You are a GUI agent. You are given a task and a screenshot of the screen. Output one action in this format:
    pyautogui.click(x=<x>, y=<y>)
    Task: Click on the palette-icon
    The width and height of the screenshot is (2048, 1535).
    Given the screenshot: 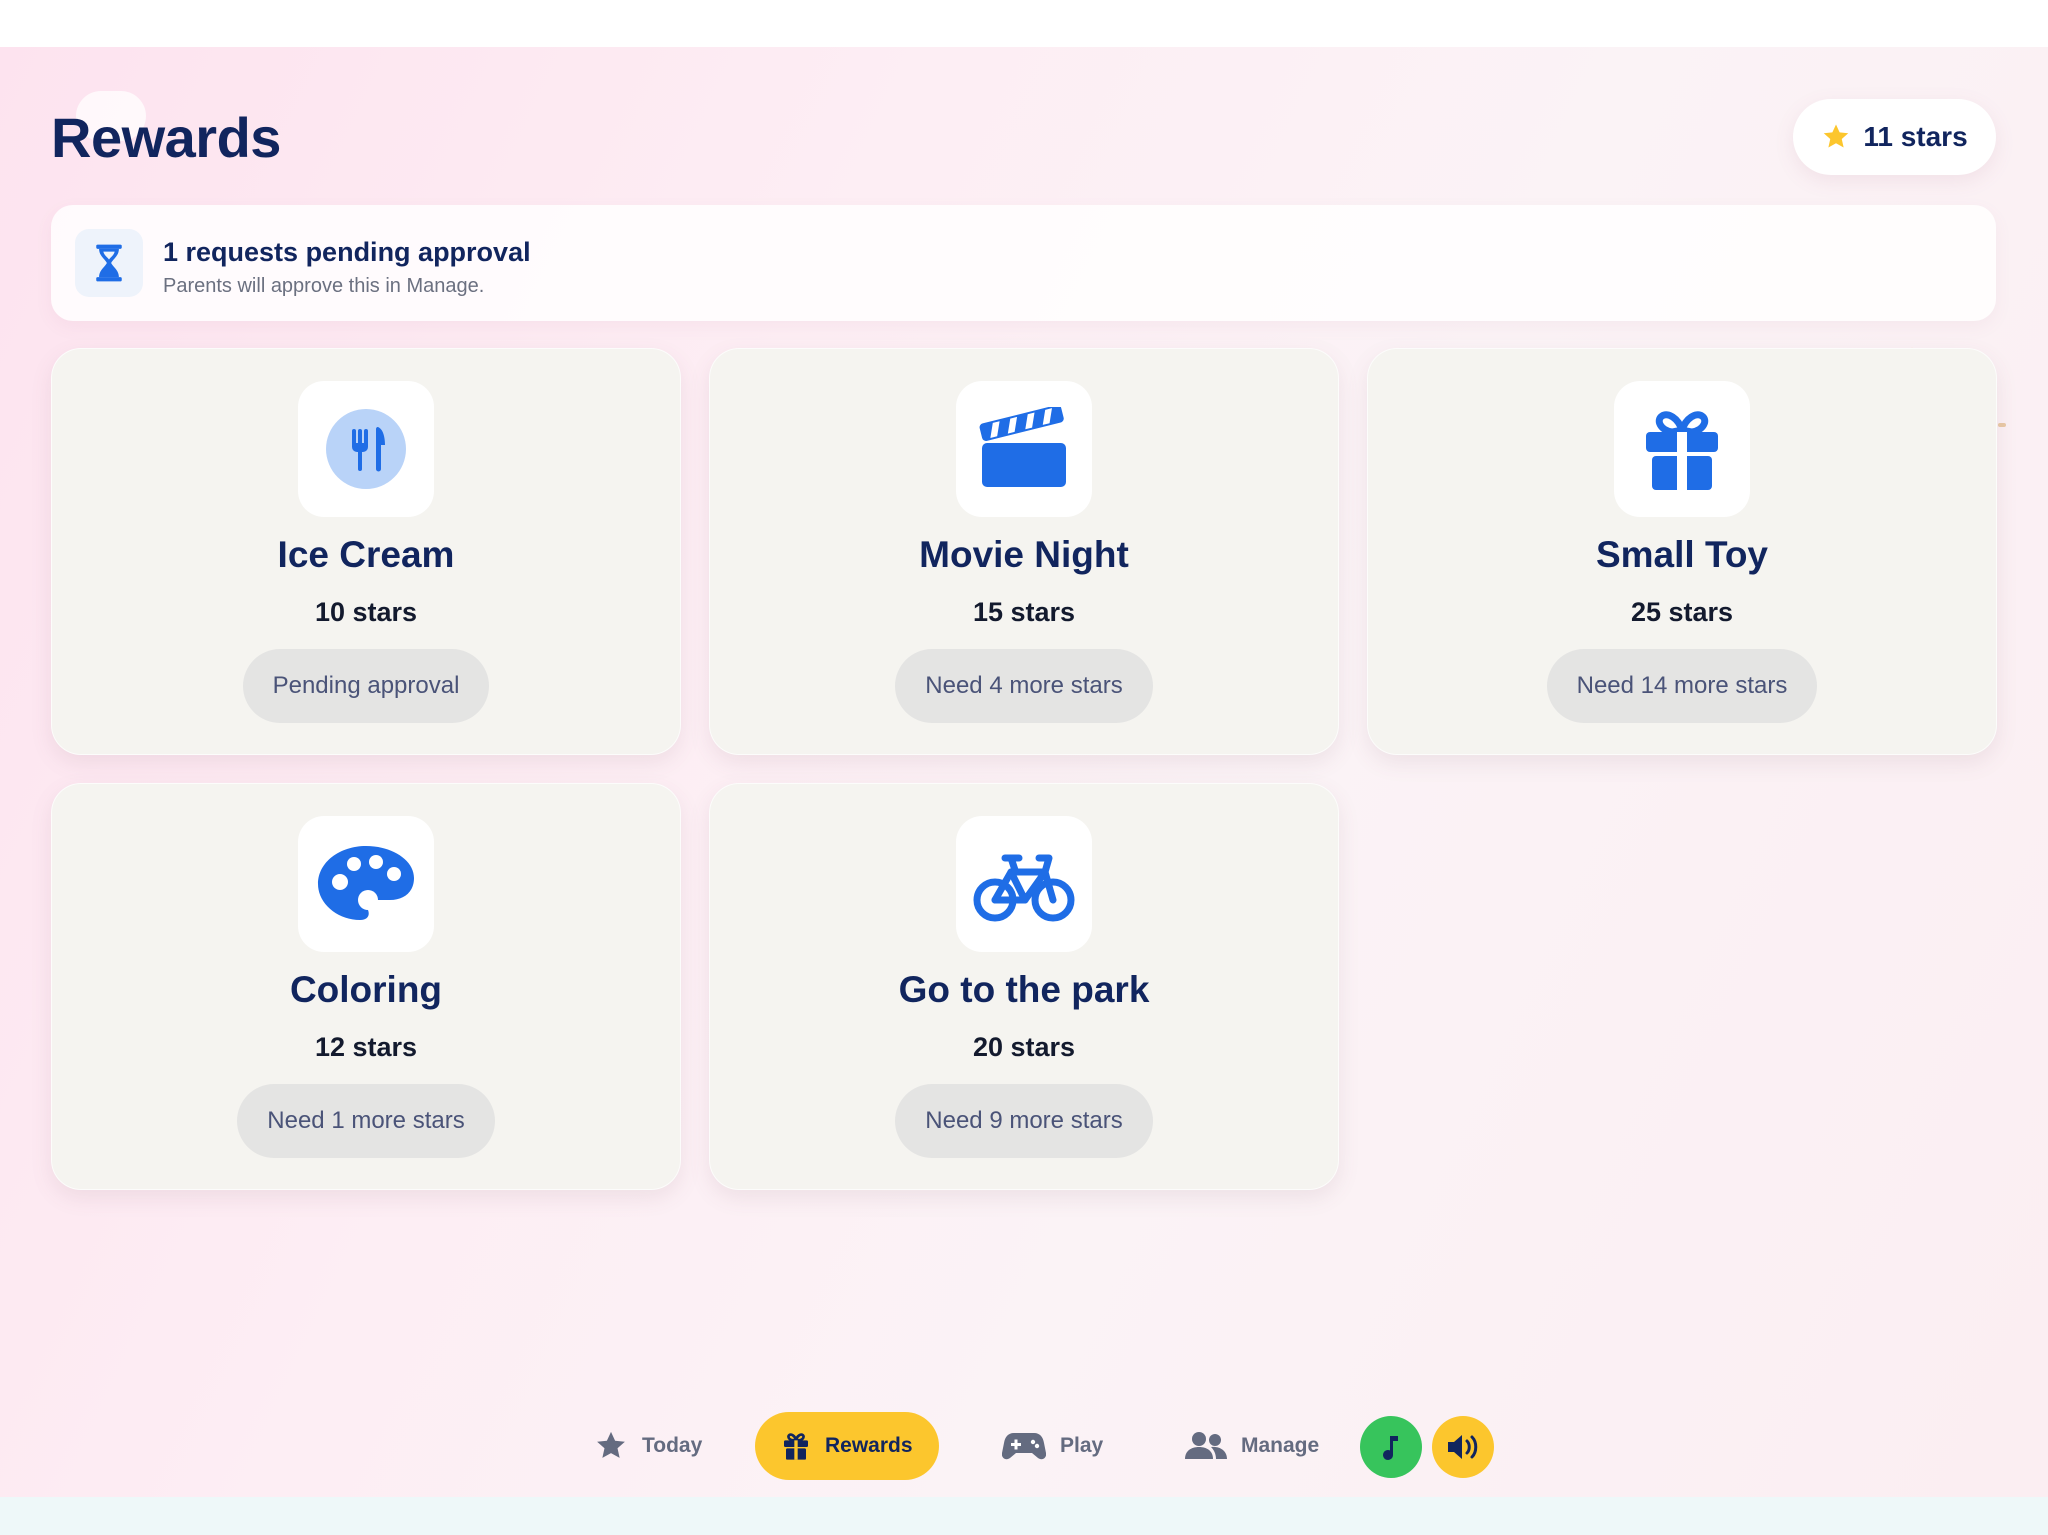 What is the action you would take?
    pyautogui.click(x=366, y=883)
    